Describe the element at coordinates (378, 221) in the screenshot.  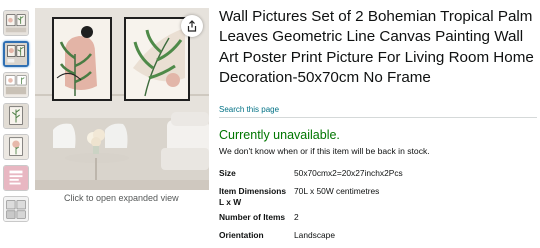
I see `spec-row-number-of-items: Number of Items 2` at that location.